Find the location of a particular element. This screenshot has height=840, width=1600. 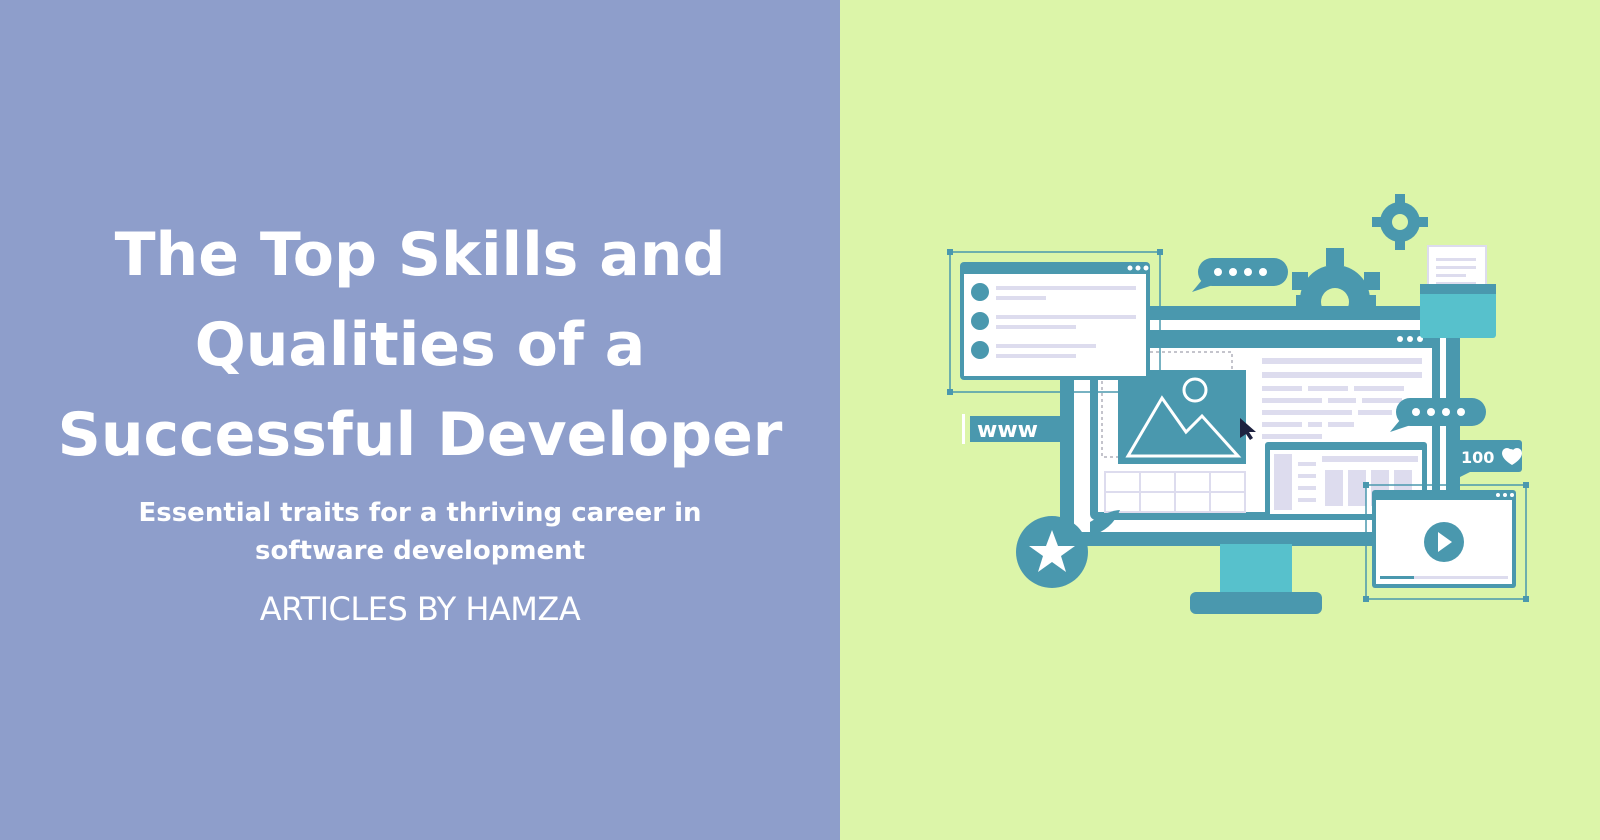

likes-badge: 100 is located at coordinates (1488, 460).